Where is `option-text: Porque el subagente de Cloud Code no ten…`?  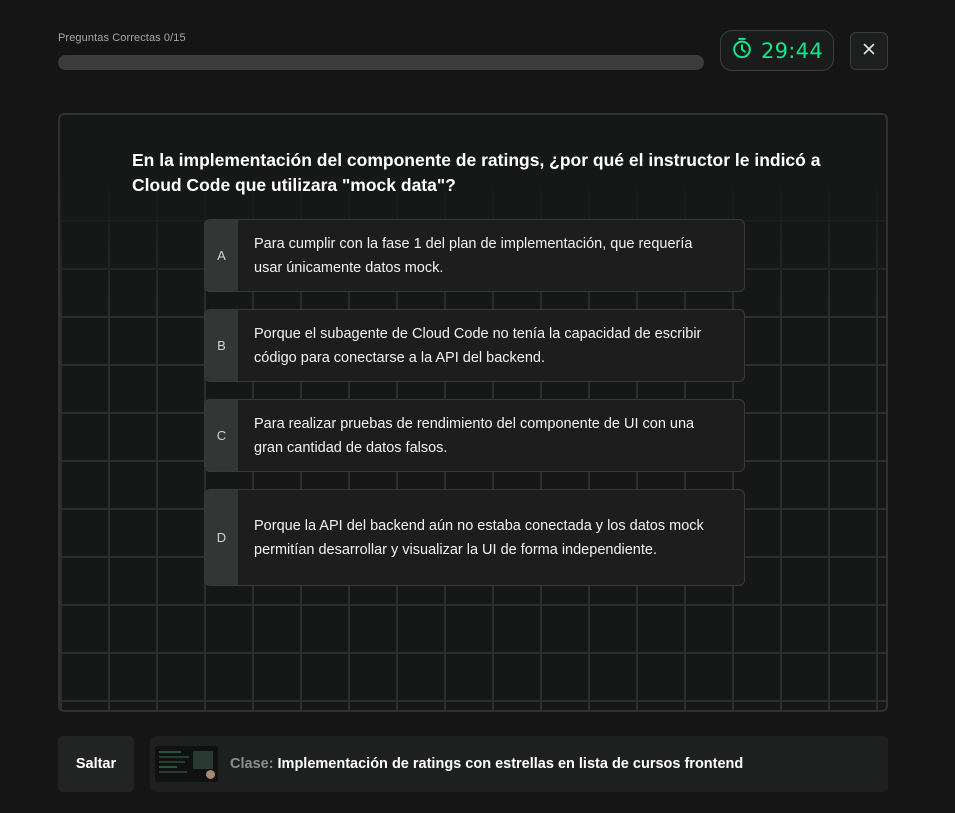 option-text: Porque el subagente de Cloud Code no ten… is located at coordinates (478, 345).